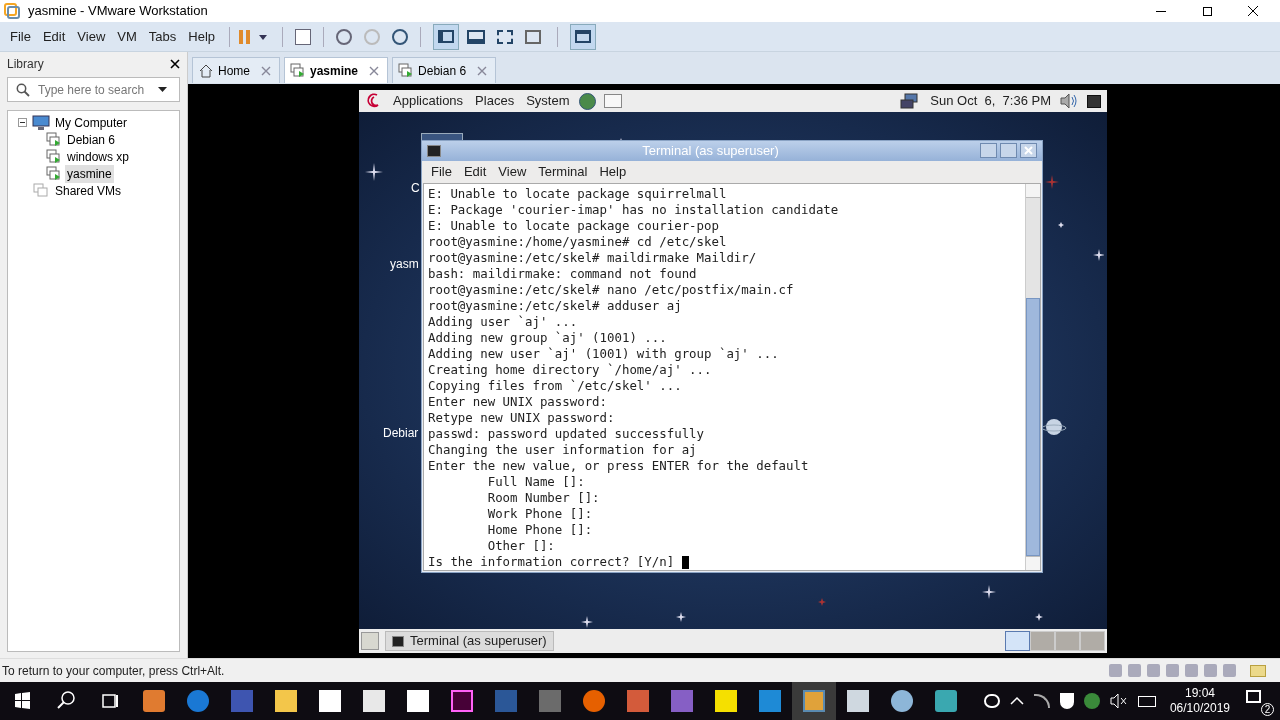 This screenshot has height=720, width=1280. Describe the element at coordinates (566, 434) in the screenshot. I see `terminal-line: passwd: password updated successfully` at that location.